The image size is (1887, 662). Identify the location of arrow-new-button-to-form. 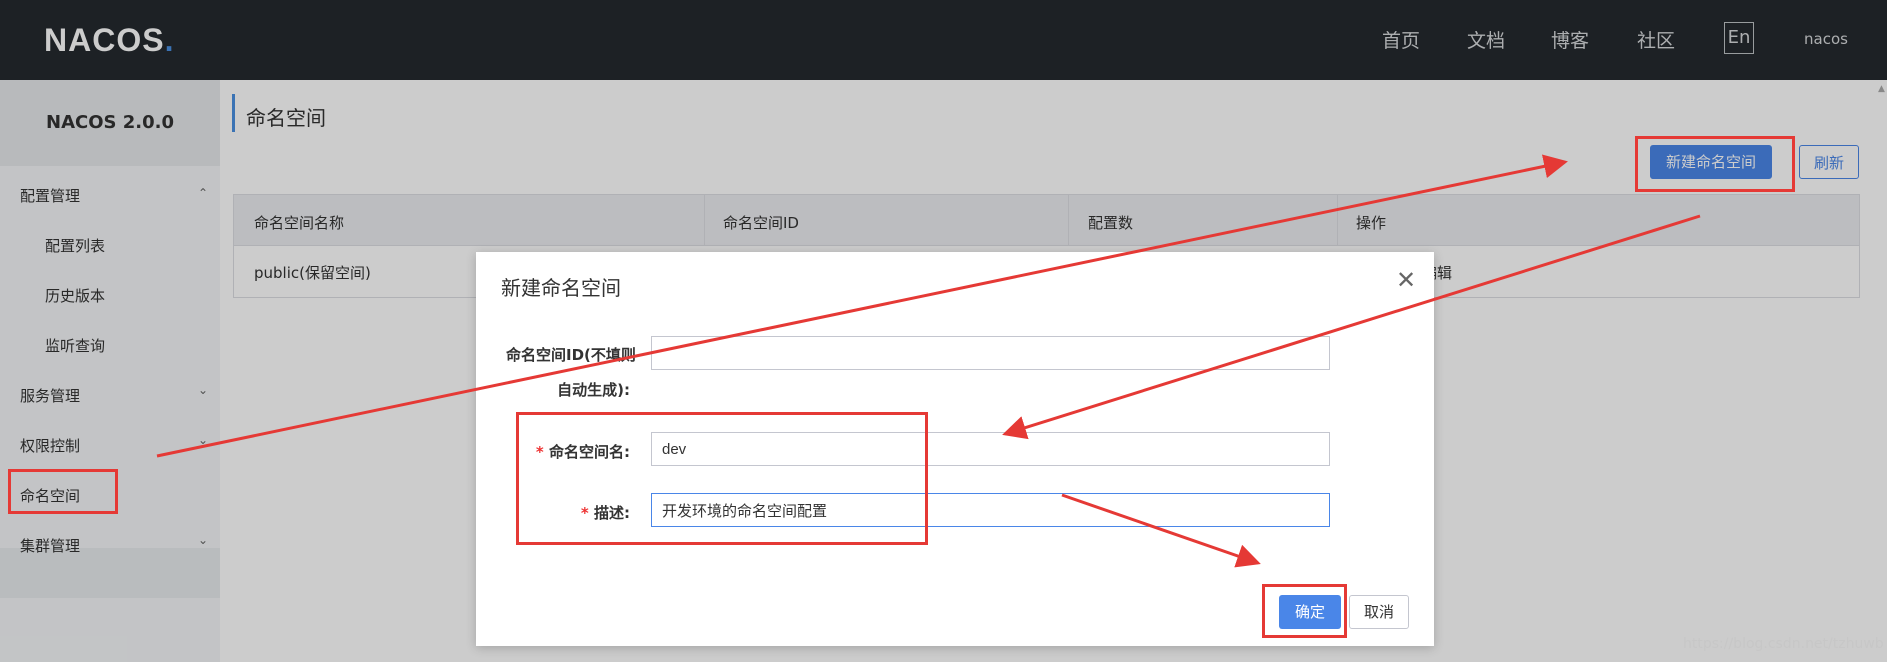
(1351, 327).